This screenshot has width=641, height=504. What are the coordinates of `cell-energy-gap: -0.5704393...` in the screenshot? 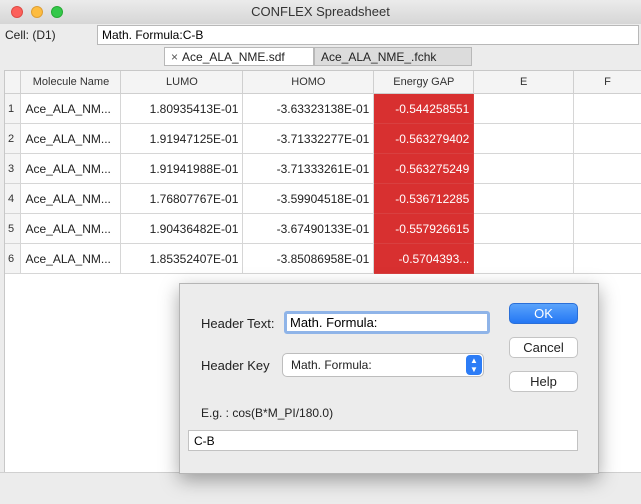 It's located at (424, 258).